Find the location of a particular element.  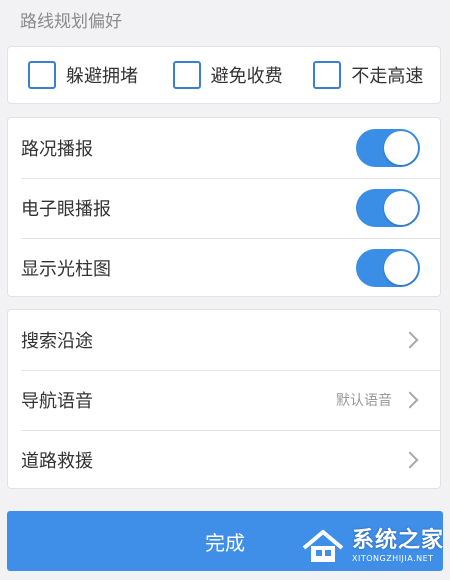

done-button: 完成 is located at coordinates (225, 541).